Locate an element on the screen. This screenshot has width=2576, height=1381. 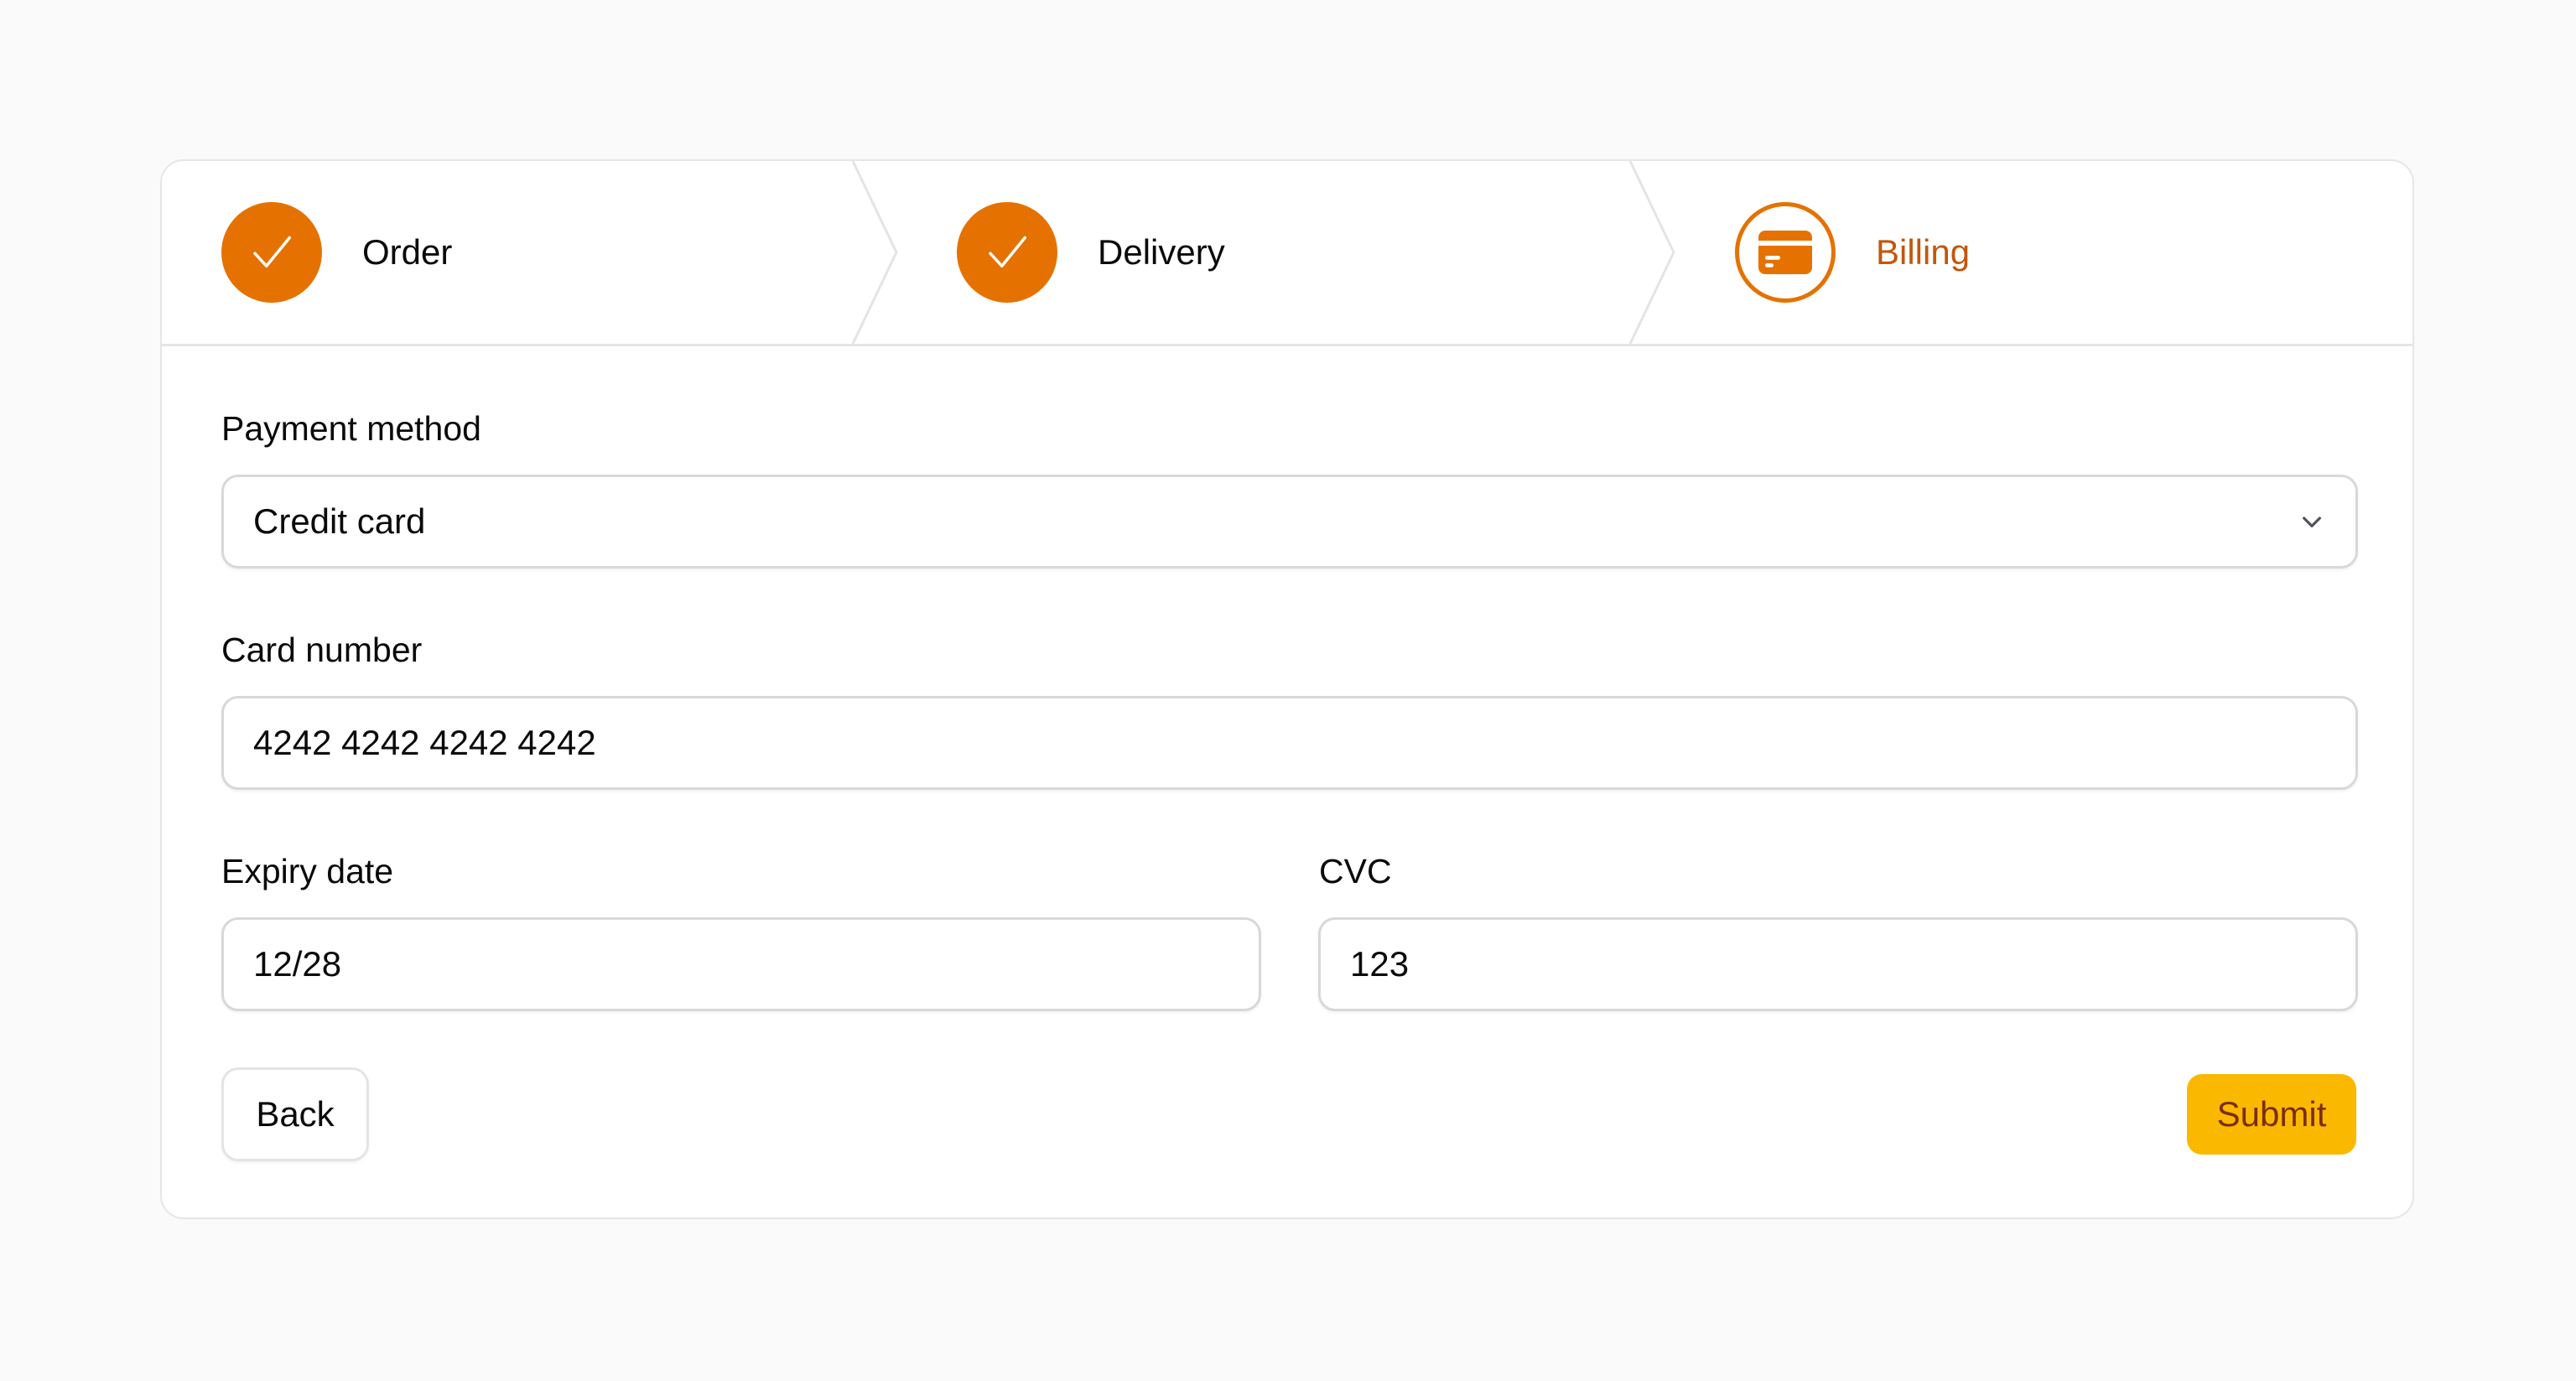
cvc-label: CVC is located at coordinates (1355, 871).